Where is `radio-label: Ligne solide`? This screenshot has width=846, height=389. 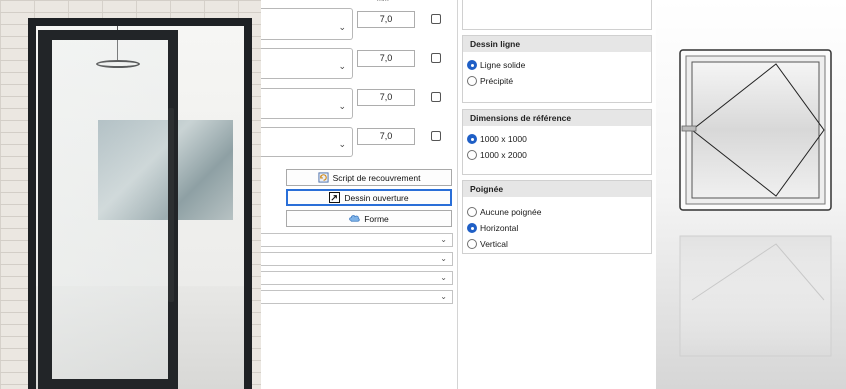 radio-label: Ligne solide is located at coordinates (503, 65).